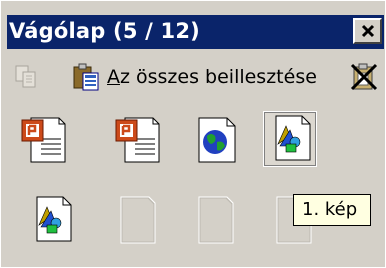 The width and height of the screenshot is (386, 268). I want to click on clear-all-button, so click(364, 77).